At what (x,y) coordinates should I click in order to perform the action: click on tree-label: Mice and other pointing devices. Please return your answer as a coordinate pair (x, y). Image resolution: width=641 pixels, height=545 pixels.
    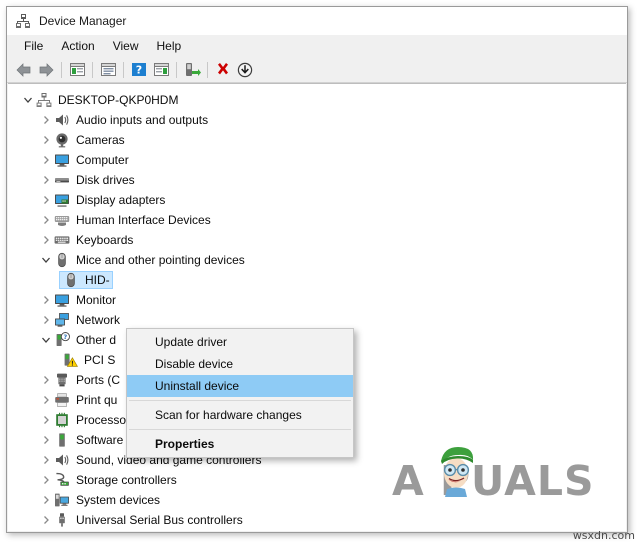
    Looking at the image, I should click on (160, 260).